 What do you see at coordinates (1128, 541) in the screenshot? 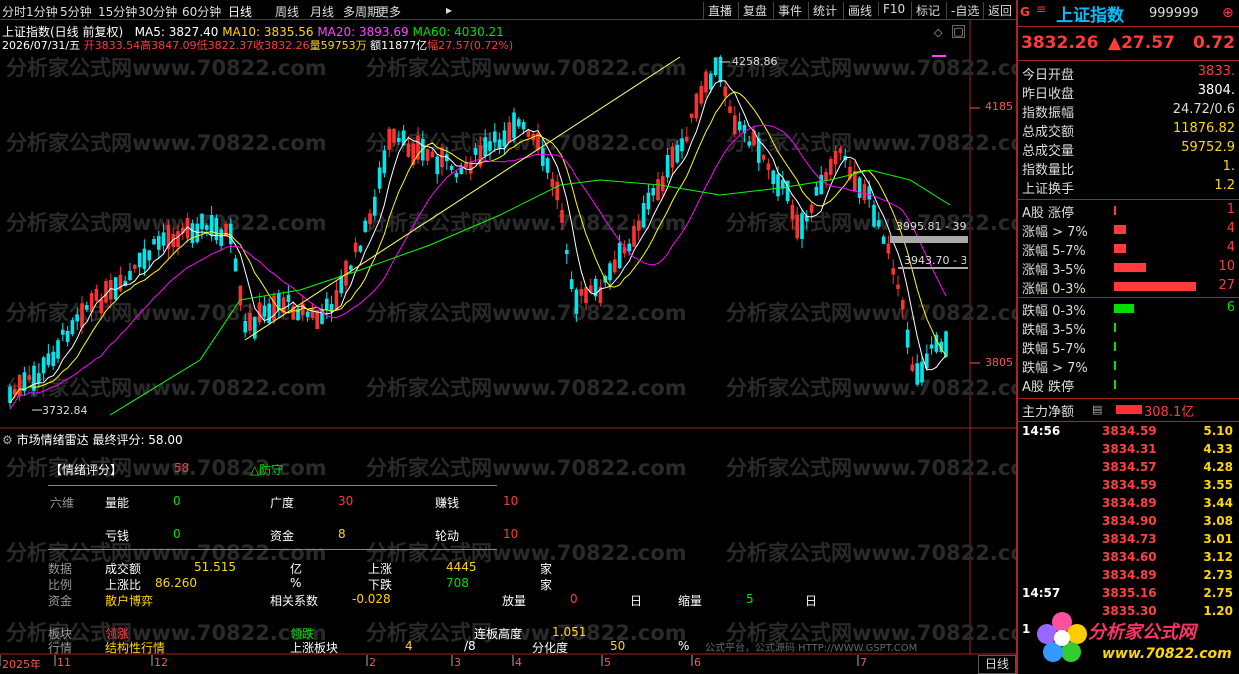
I see `tick-row: 3834.73 3.01` at bounding box center [1128, 541].